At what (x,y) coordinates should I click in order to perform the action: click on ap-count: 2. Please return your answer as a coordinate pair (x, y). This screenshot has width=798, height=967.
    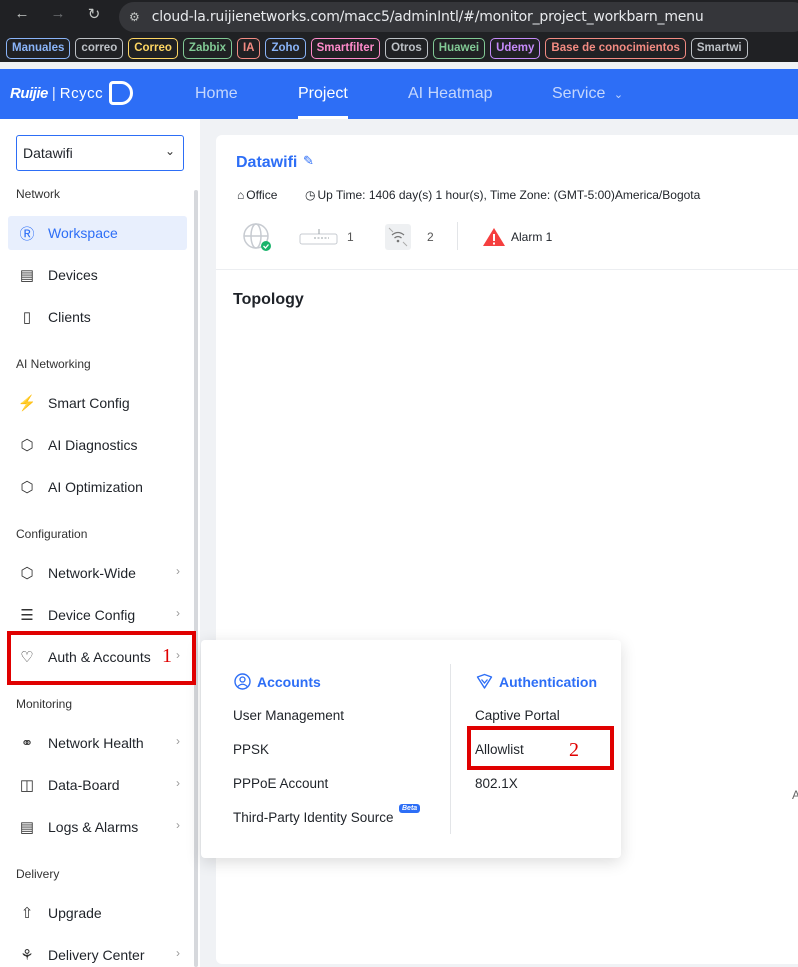
    Looking at the image, I should click on (430, 237).